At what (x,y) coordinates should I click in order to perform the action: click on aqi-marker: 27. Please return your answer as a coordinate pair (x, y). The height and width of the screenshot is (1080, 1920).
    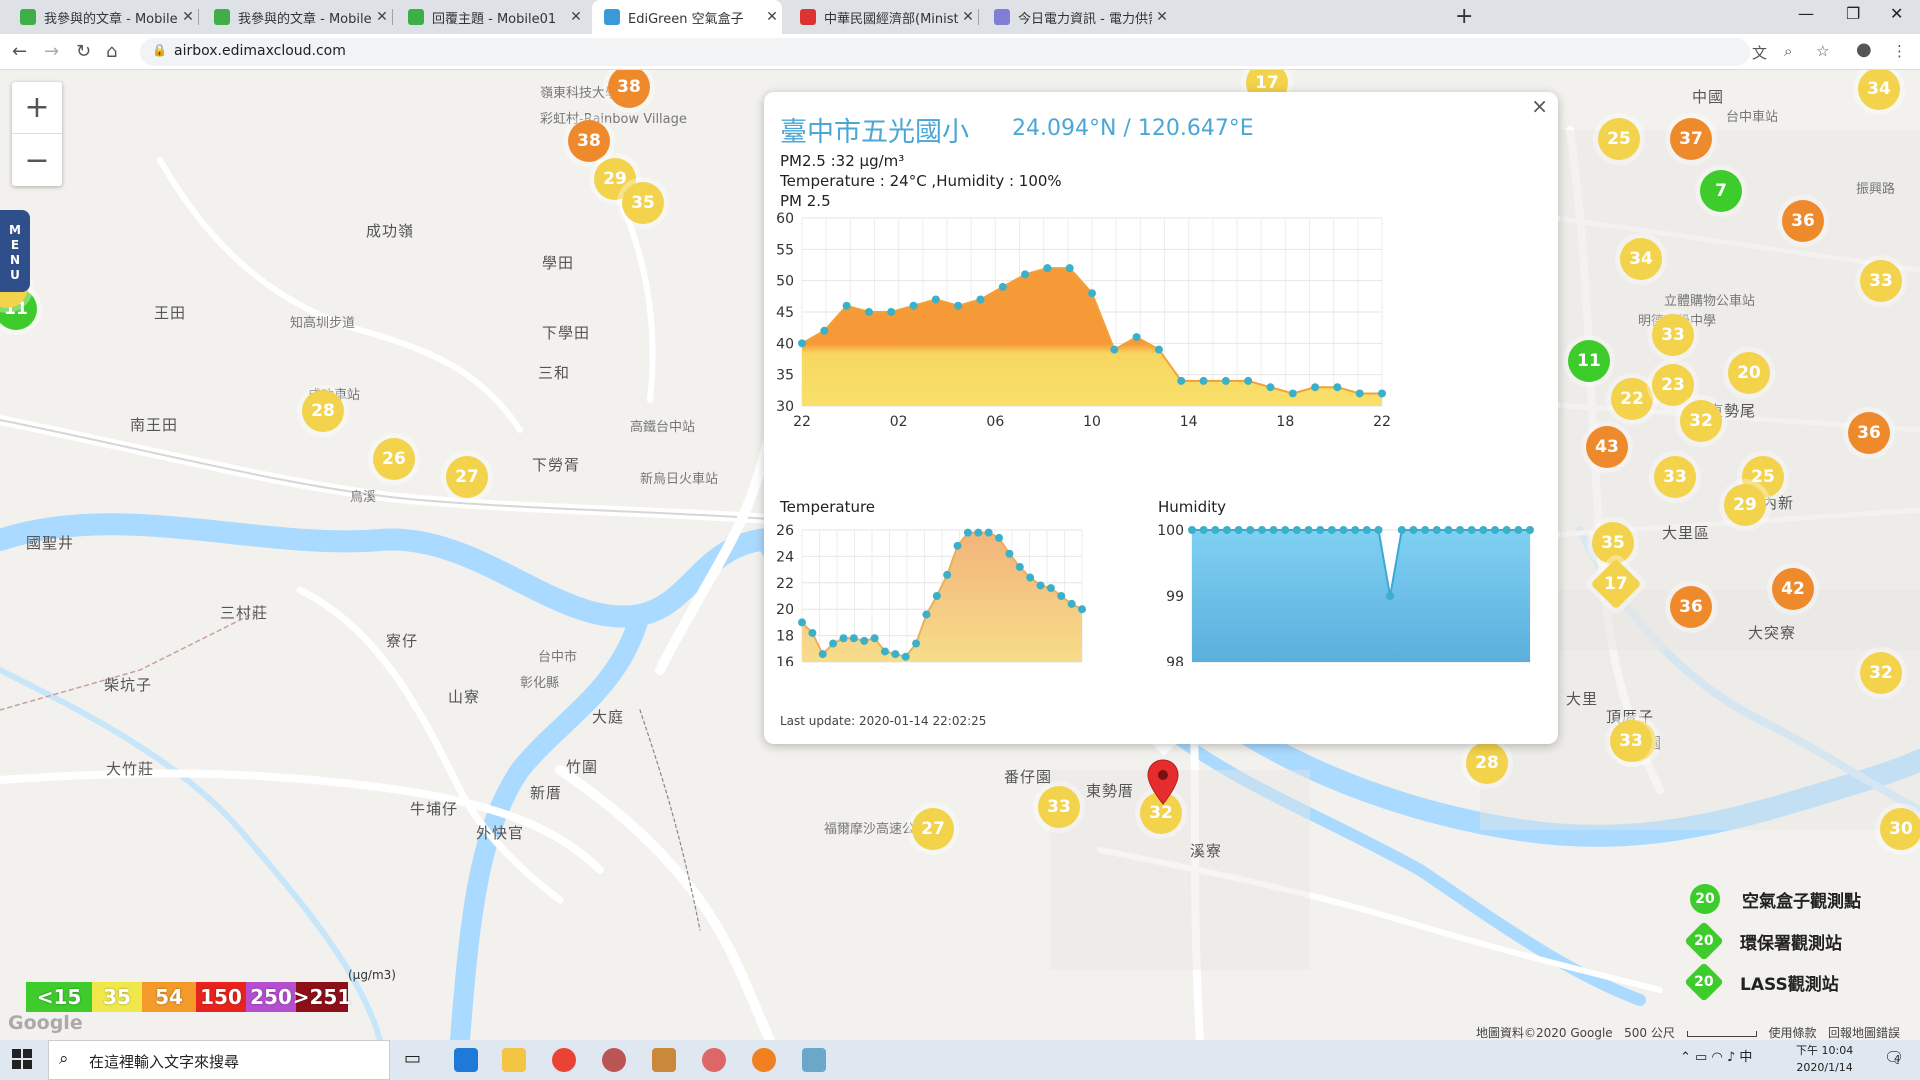
    Looking at the image, I should click on (933, 829).